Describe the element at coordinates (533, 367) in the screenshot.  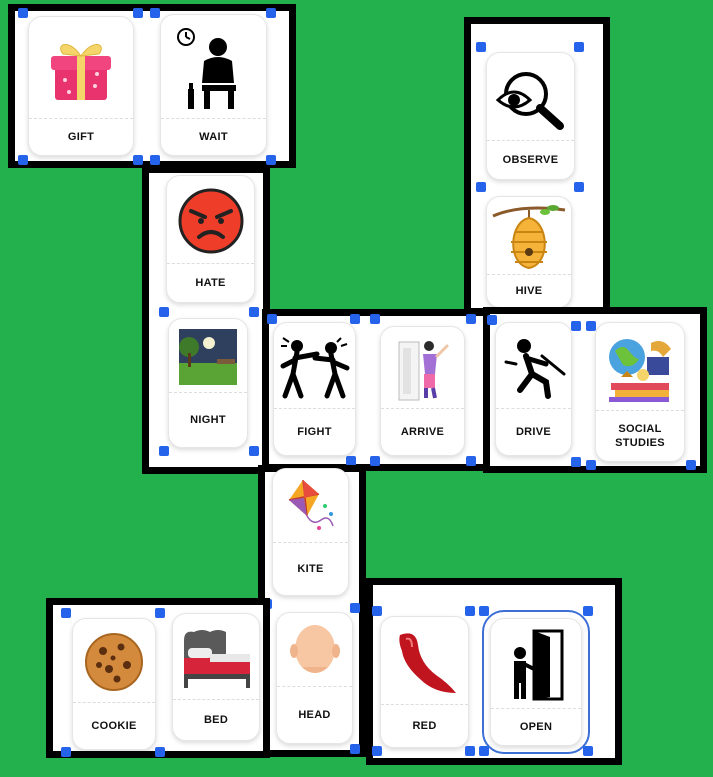
I see `person-driving-icon` at that location.